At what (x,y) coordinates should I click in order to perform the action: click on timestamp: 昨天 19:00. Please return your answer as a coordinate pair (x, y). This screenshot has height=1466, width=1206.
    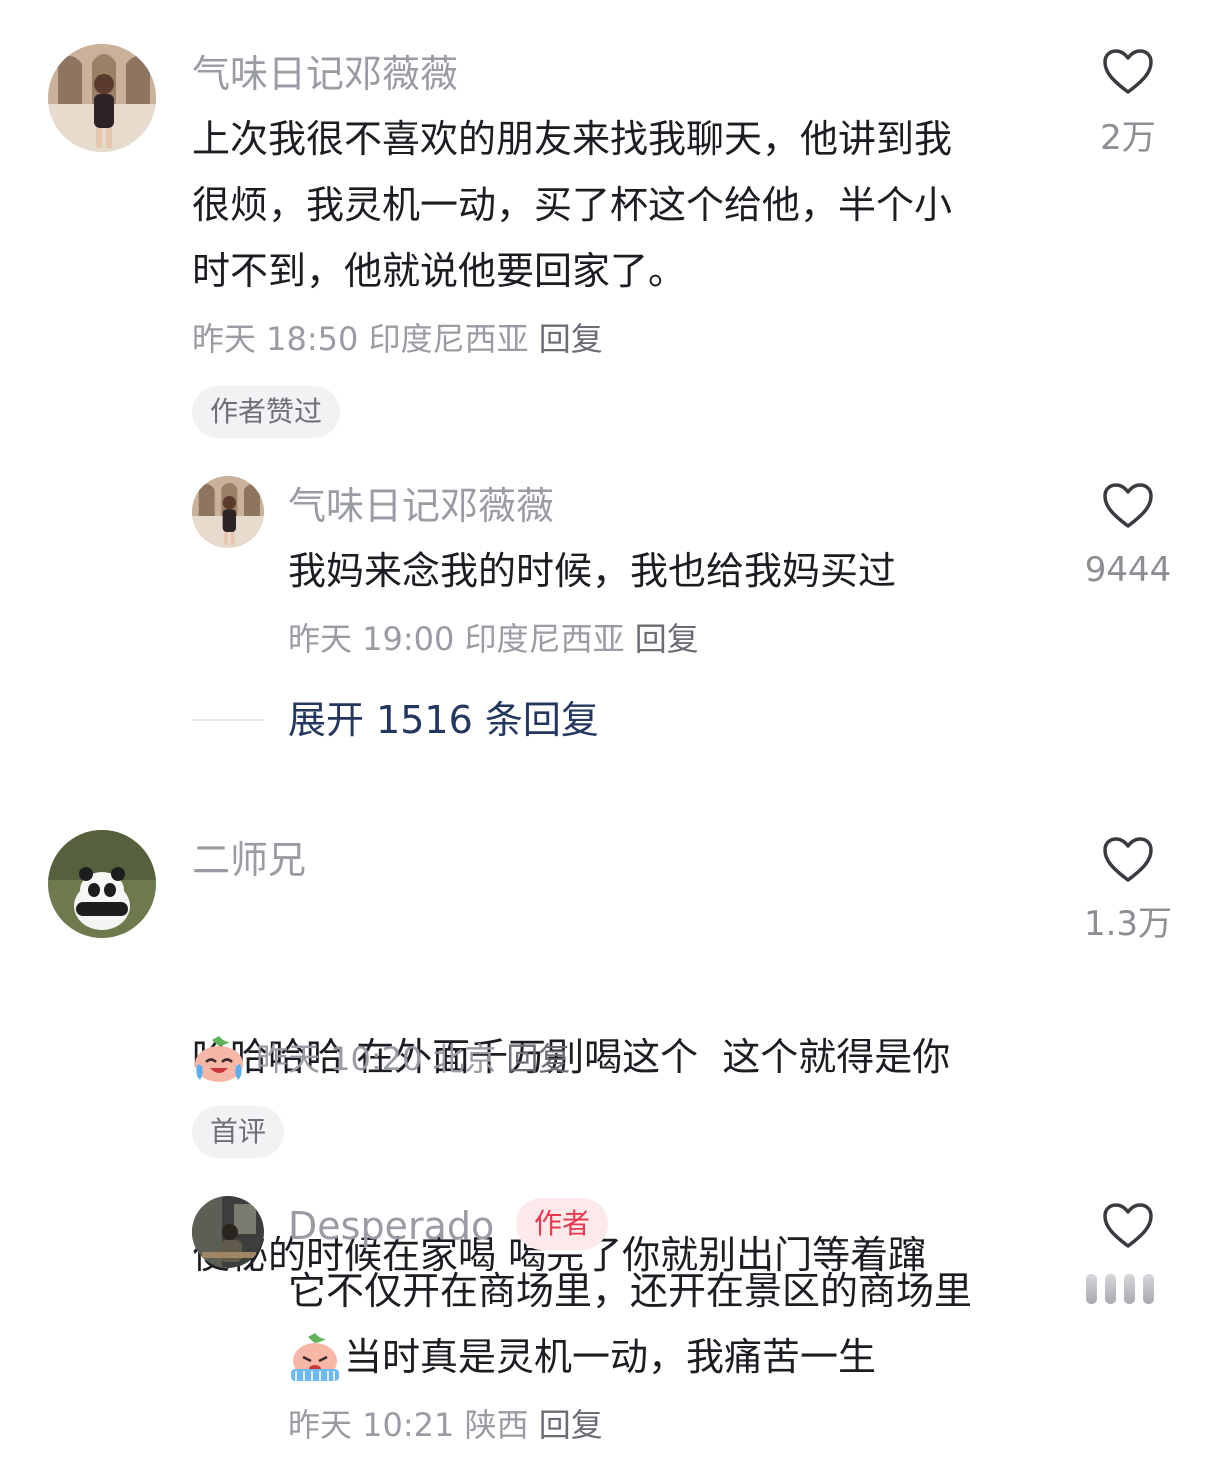
    Looking at the image, I should click on (371, 639).